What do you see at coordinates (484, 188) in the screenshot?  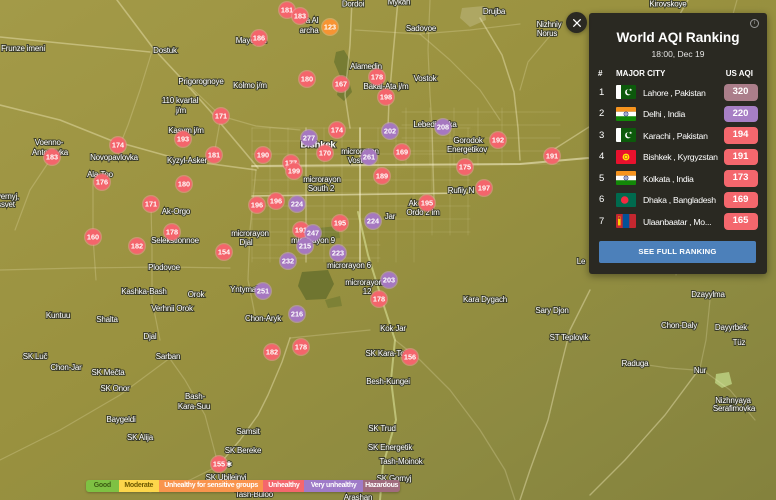 I see `svg-text: 197` at bounding box center [484, 188].